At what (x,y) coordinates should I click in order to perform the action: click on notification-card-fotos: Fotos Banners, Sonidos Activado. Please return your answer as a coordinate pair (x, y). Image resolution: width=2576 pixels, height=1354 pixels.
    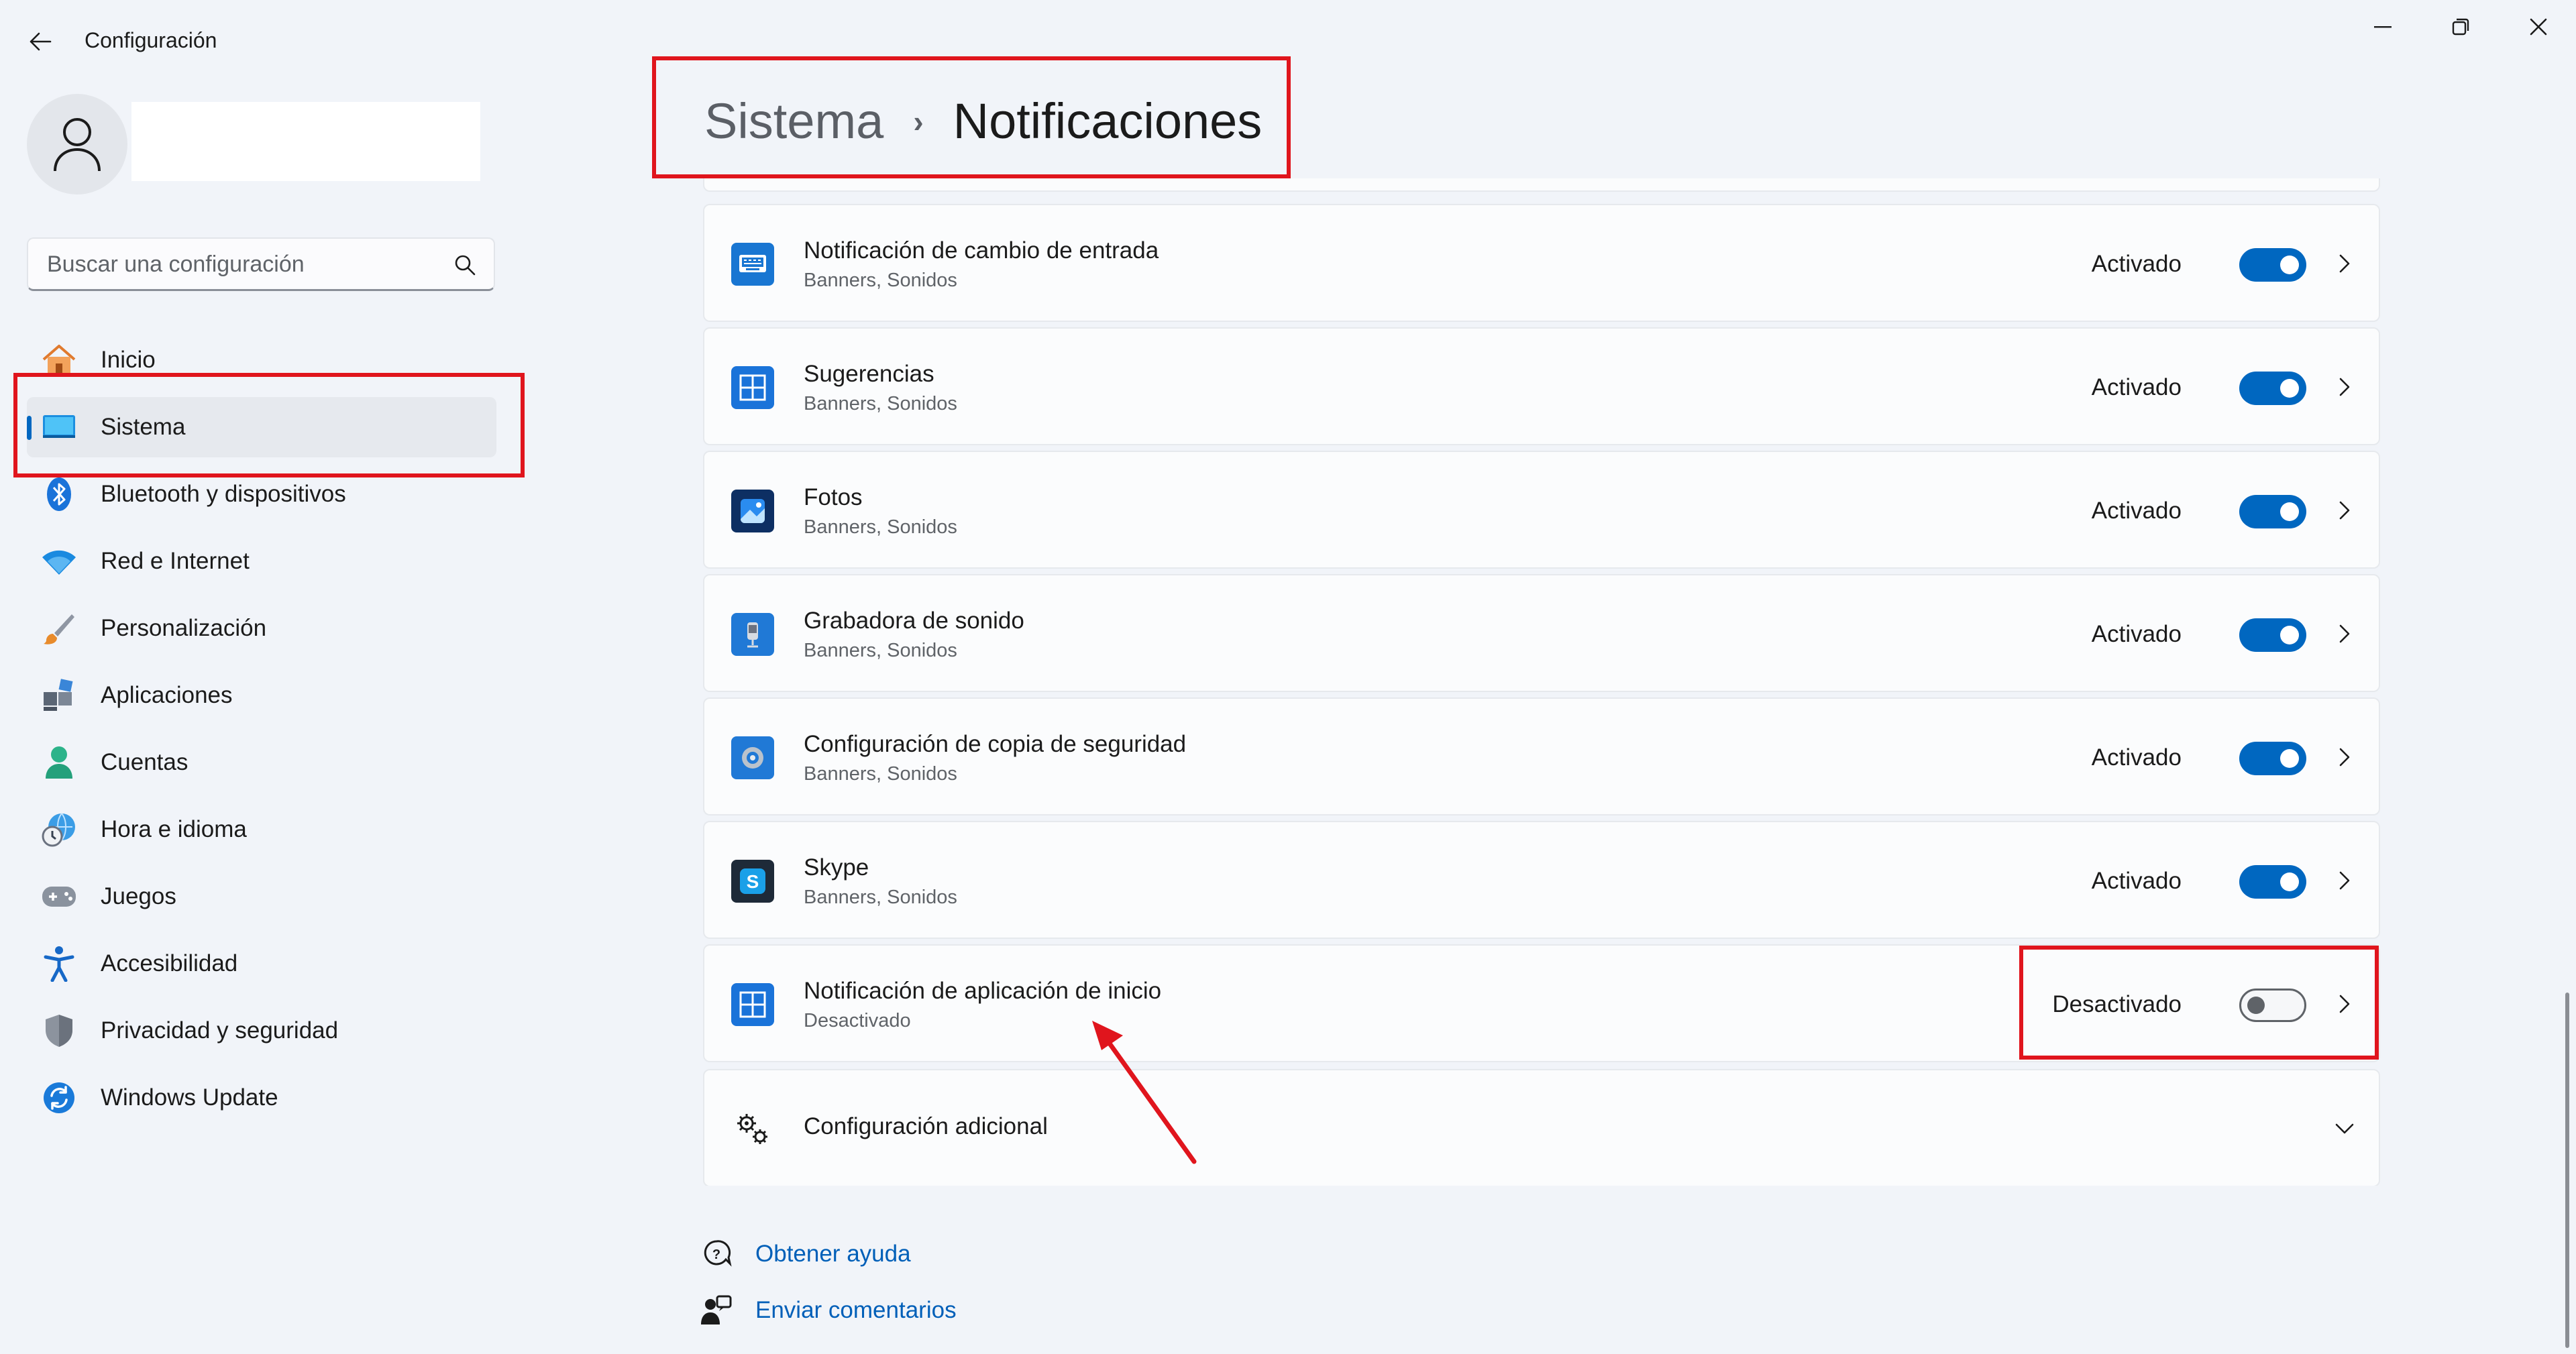
    Looking at the image, I should click on (1541, 510).